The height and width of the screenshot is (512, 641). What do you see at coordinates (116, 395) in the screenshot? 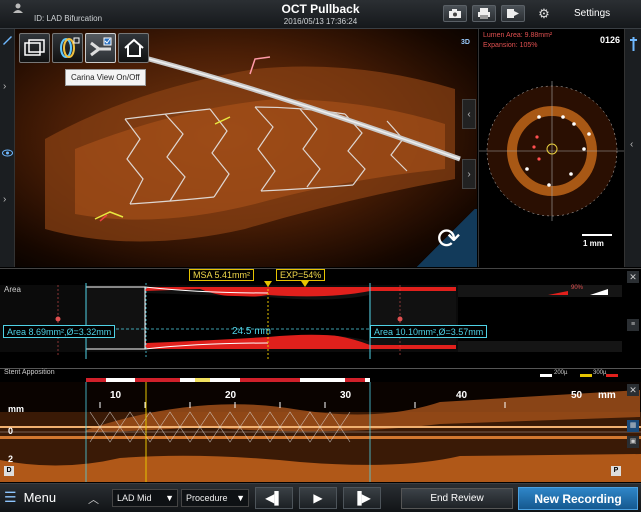
I see `tick-10: 10` at bounding box center [116, 395].